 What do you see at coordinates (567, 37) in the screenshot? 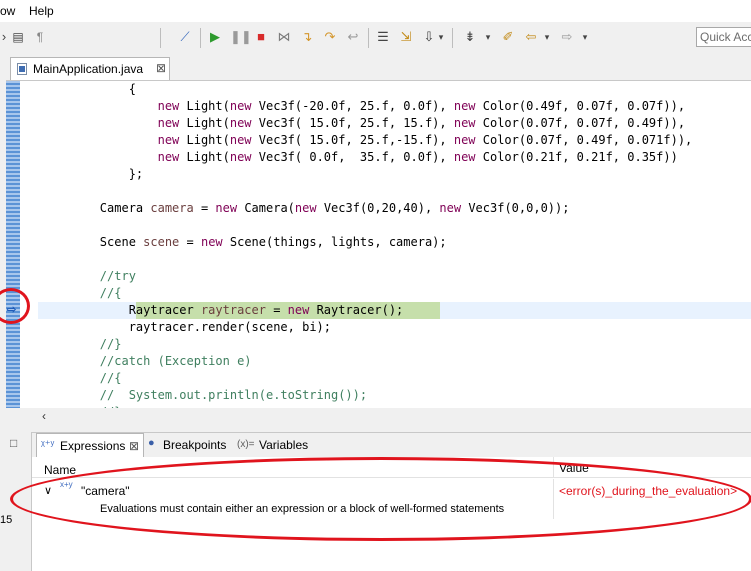
I see `forward-icon: ⇨` at bounding box center [567, 37].